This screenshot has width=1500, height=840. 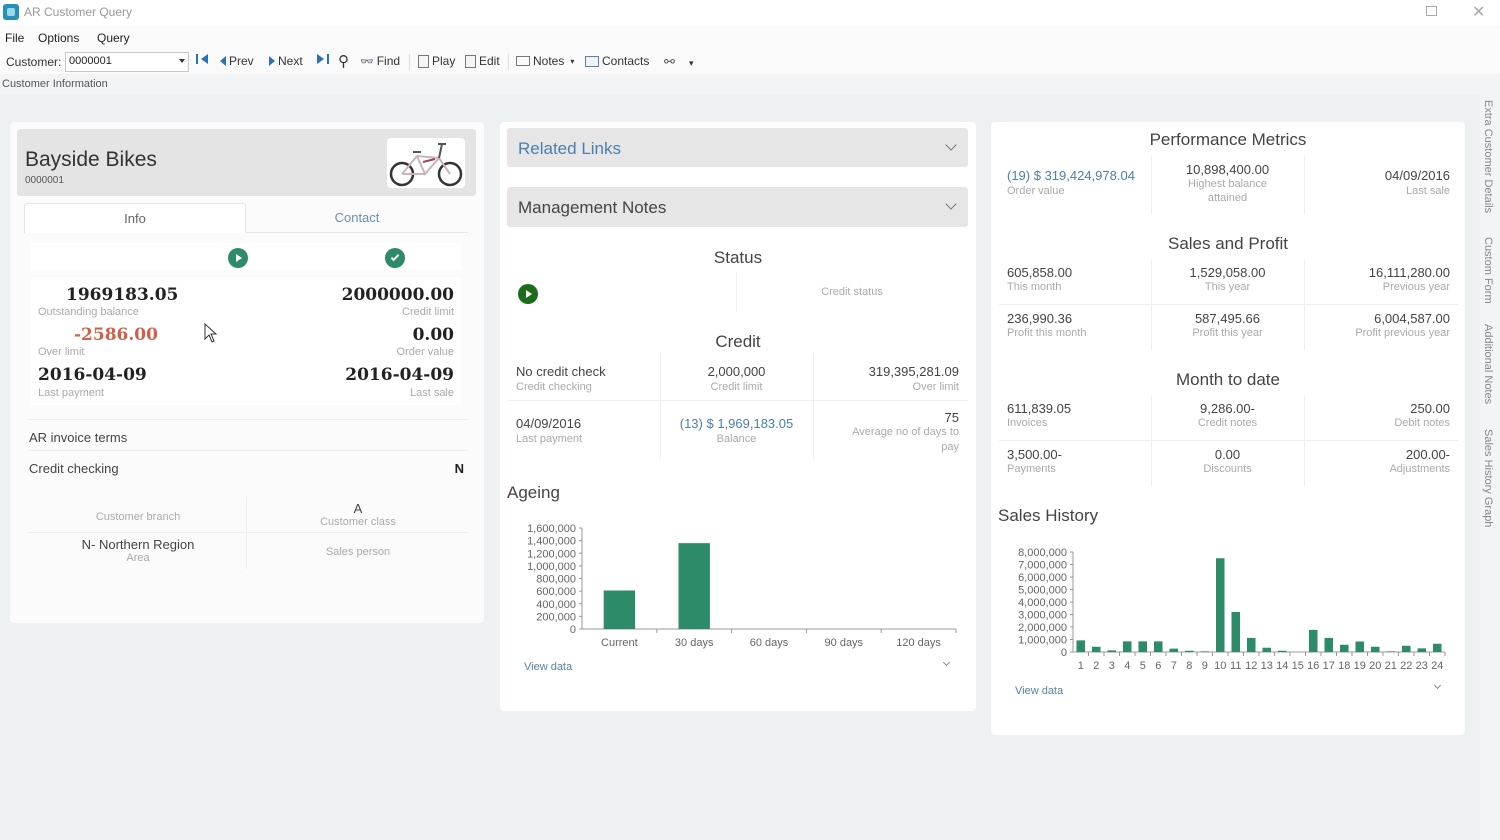 What do you see at coordinates (246, 256) in the screenshot?
I see `status-strip` at bounding box center [246, 256].